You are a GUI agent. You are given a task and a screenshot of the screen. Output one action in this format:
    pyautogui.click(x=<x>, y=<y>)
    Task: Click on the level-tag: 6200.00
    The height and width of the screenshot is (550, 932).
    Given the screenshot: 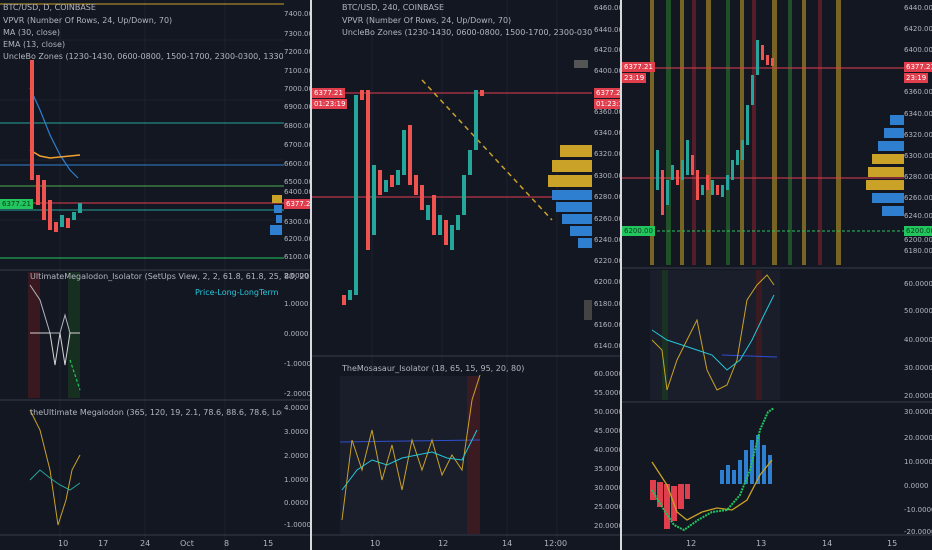 What is the action you would take?
    pyautogui.click(x=918, y=231)
    